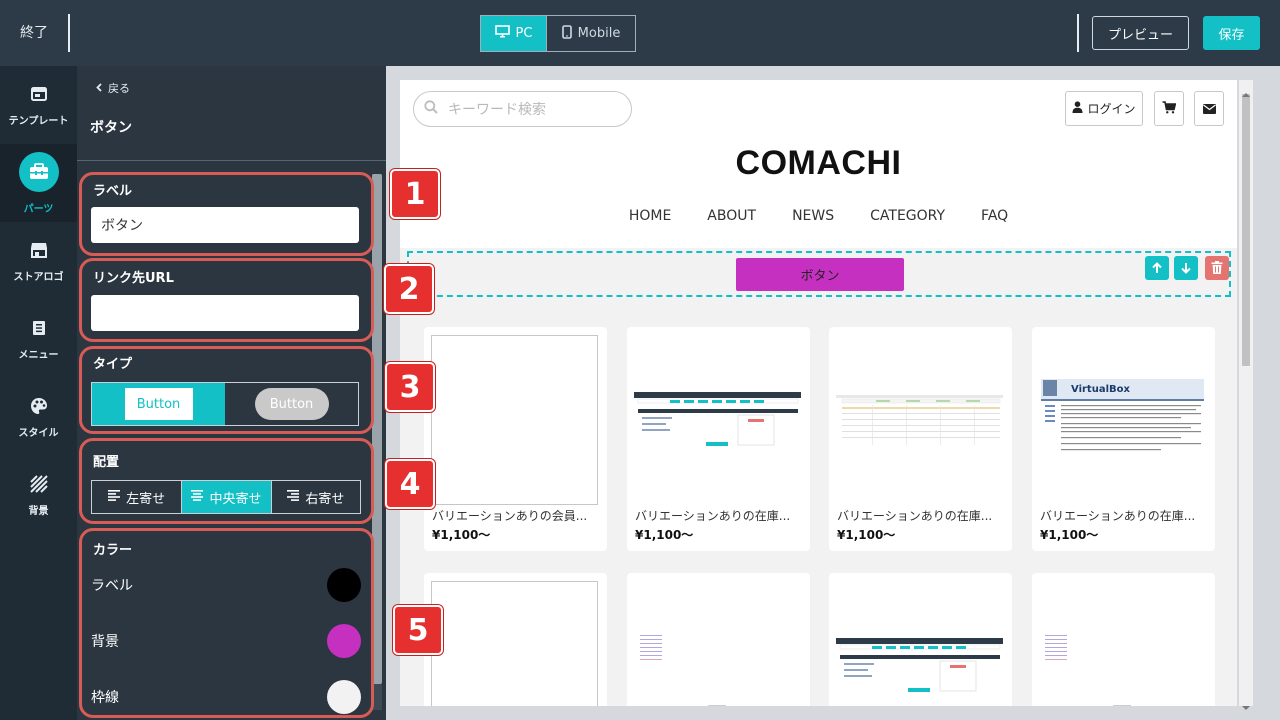 The height and width of the screenshot is (720, 1280). What do you see at coordinates (344, 585) in the screenshot?
I see `label-color-swatch` at bounding box center [344, 585].